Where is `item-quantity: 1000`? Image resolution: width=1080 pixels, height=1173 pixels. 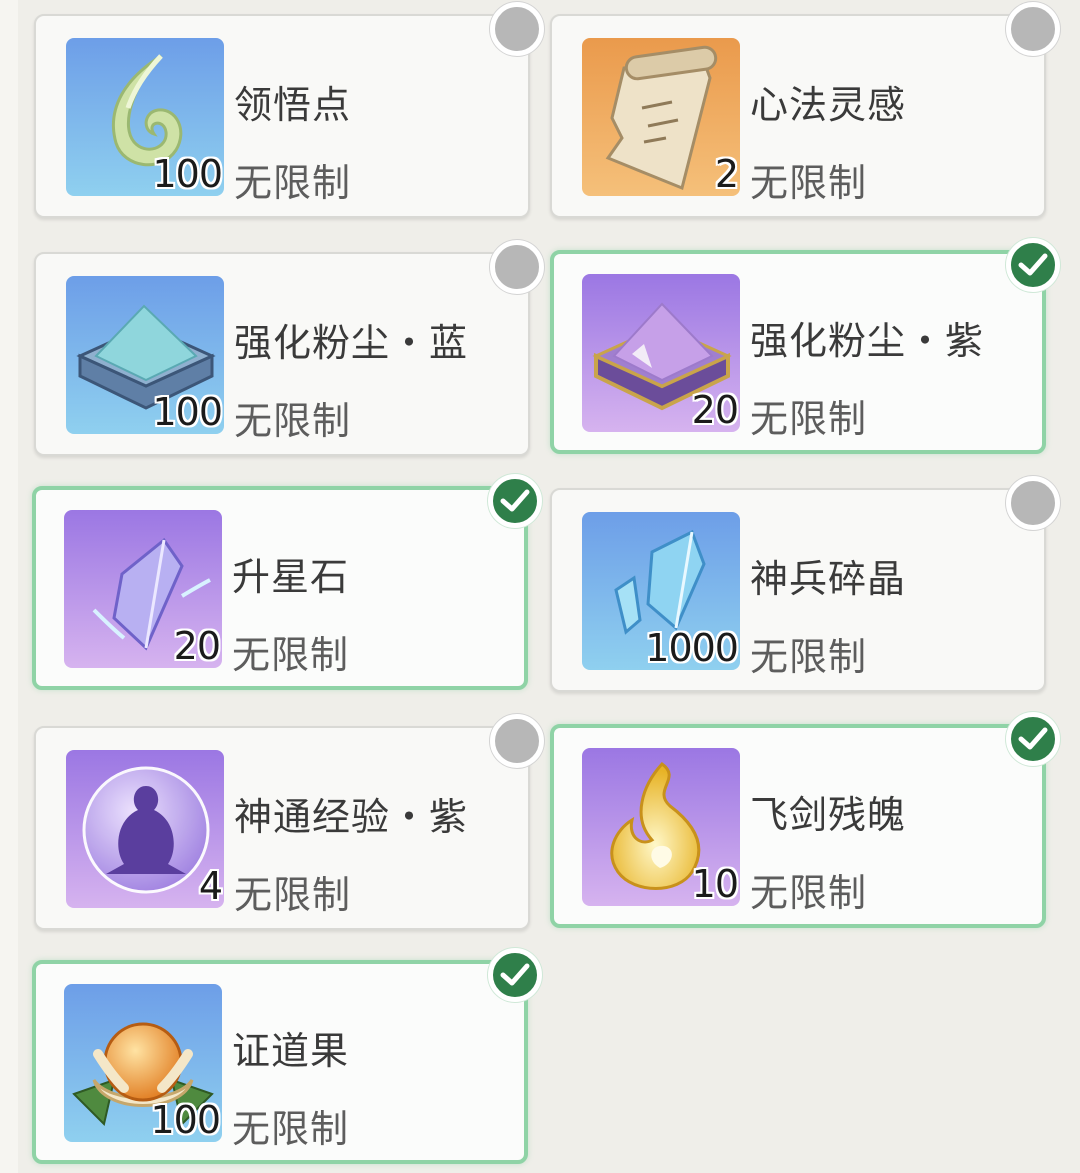 item-quantity: 1000 is located at coordinates (692, 648).